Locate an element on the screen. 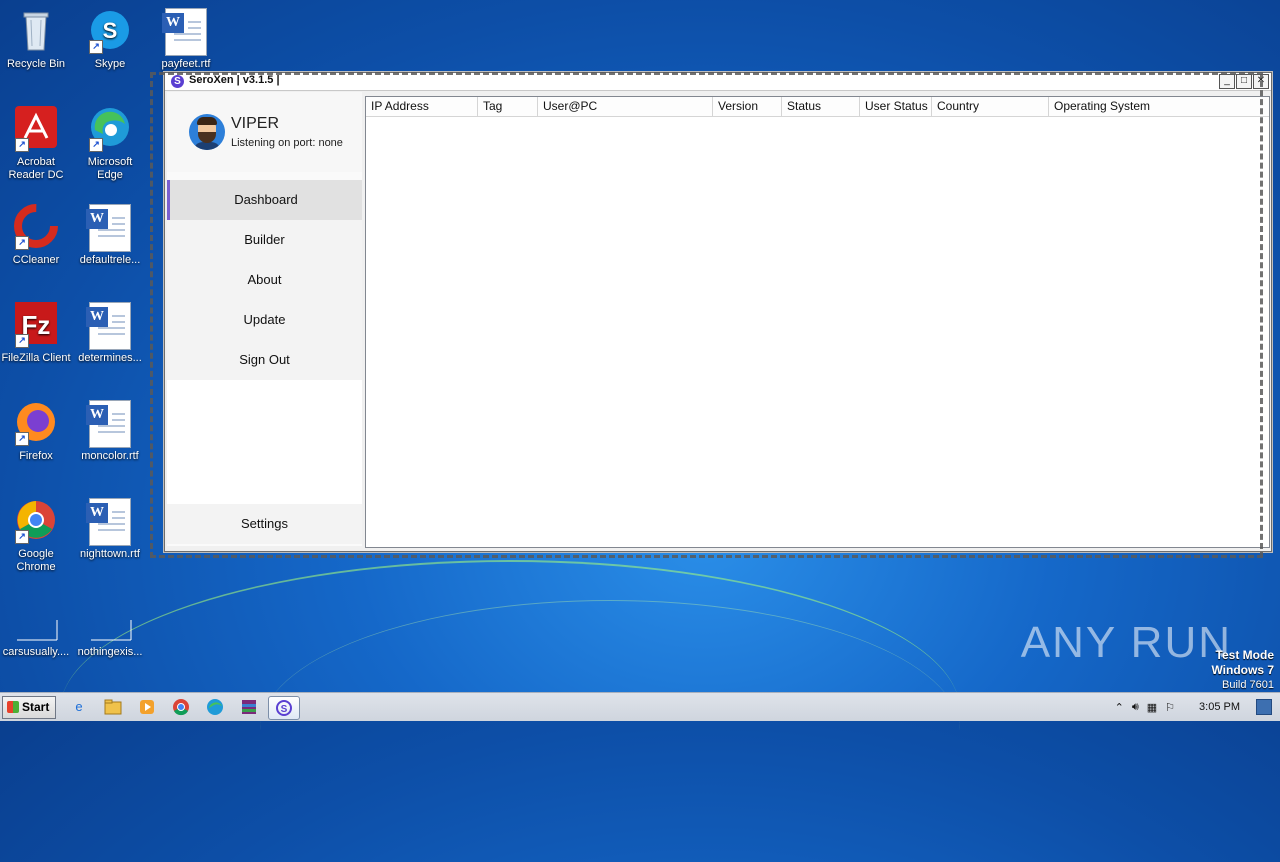 This screenshot has width=1280, height=862. column-operating-system: Operating System is located at coordinates (1158, 106).